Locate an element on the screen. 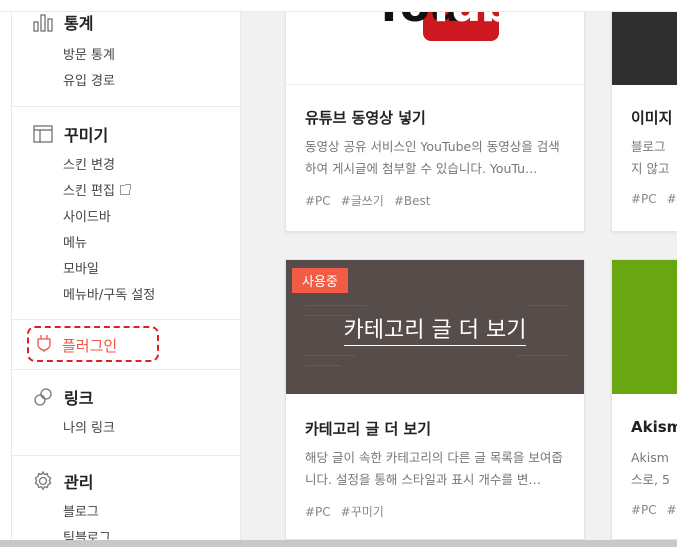  card-thumbnail: You Tube is located at coordinates (435, 42).